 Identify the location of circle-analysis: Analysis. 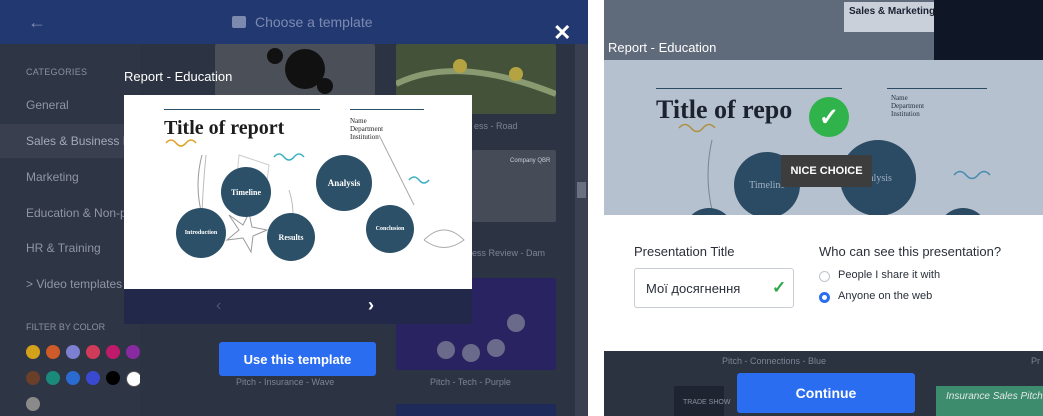
(344, 183).